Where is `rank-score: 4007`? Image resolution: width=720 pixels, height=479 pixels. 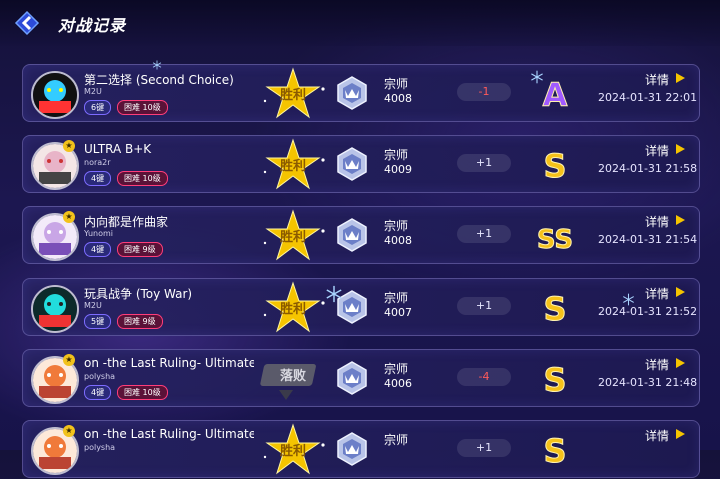
rank-score: 4007 is located at coordinates (398, 312).